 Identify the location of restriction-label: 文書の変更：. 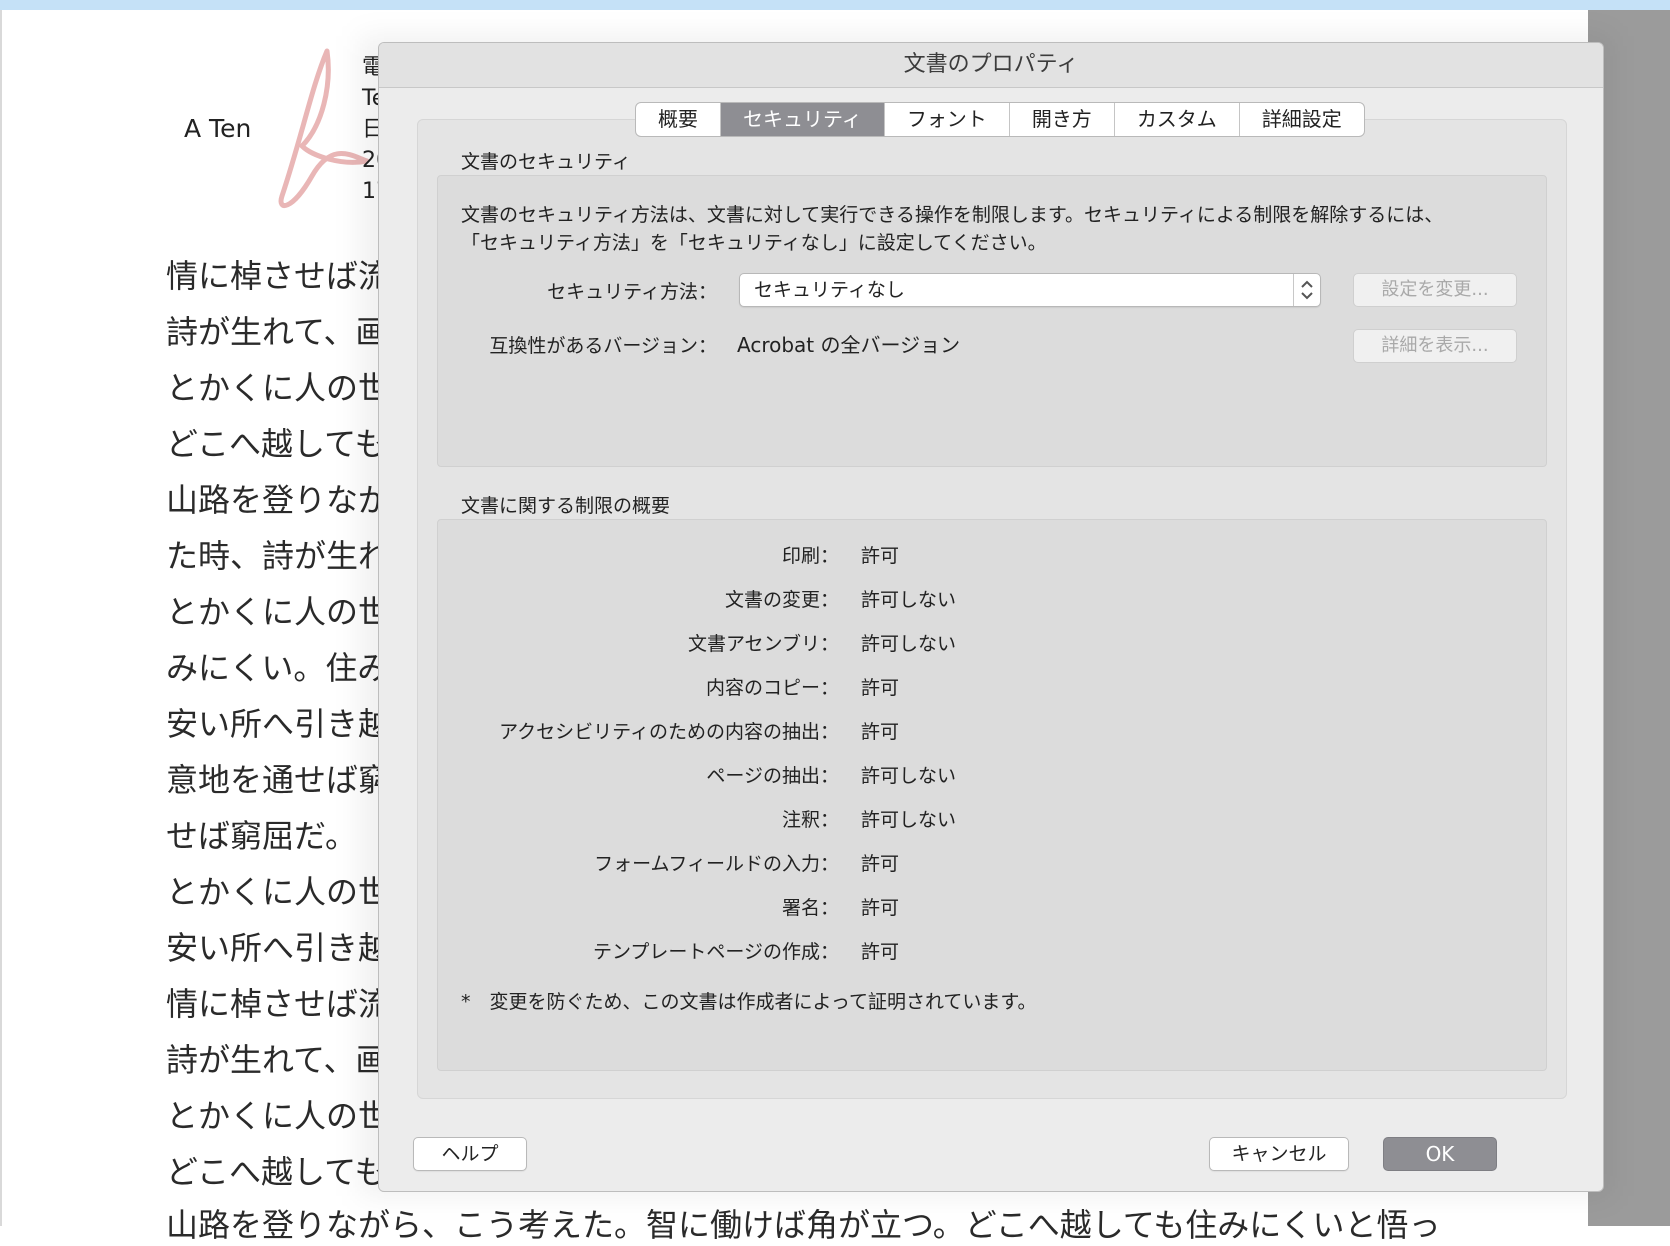
(781, 600).